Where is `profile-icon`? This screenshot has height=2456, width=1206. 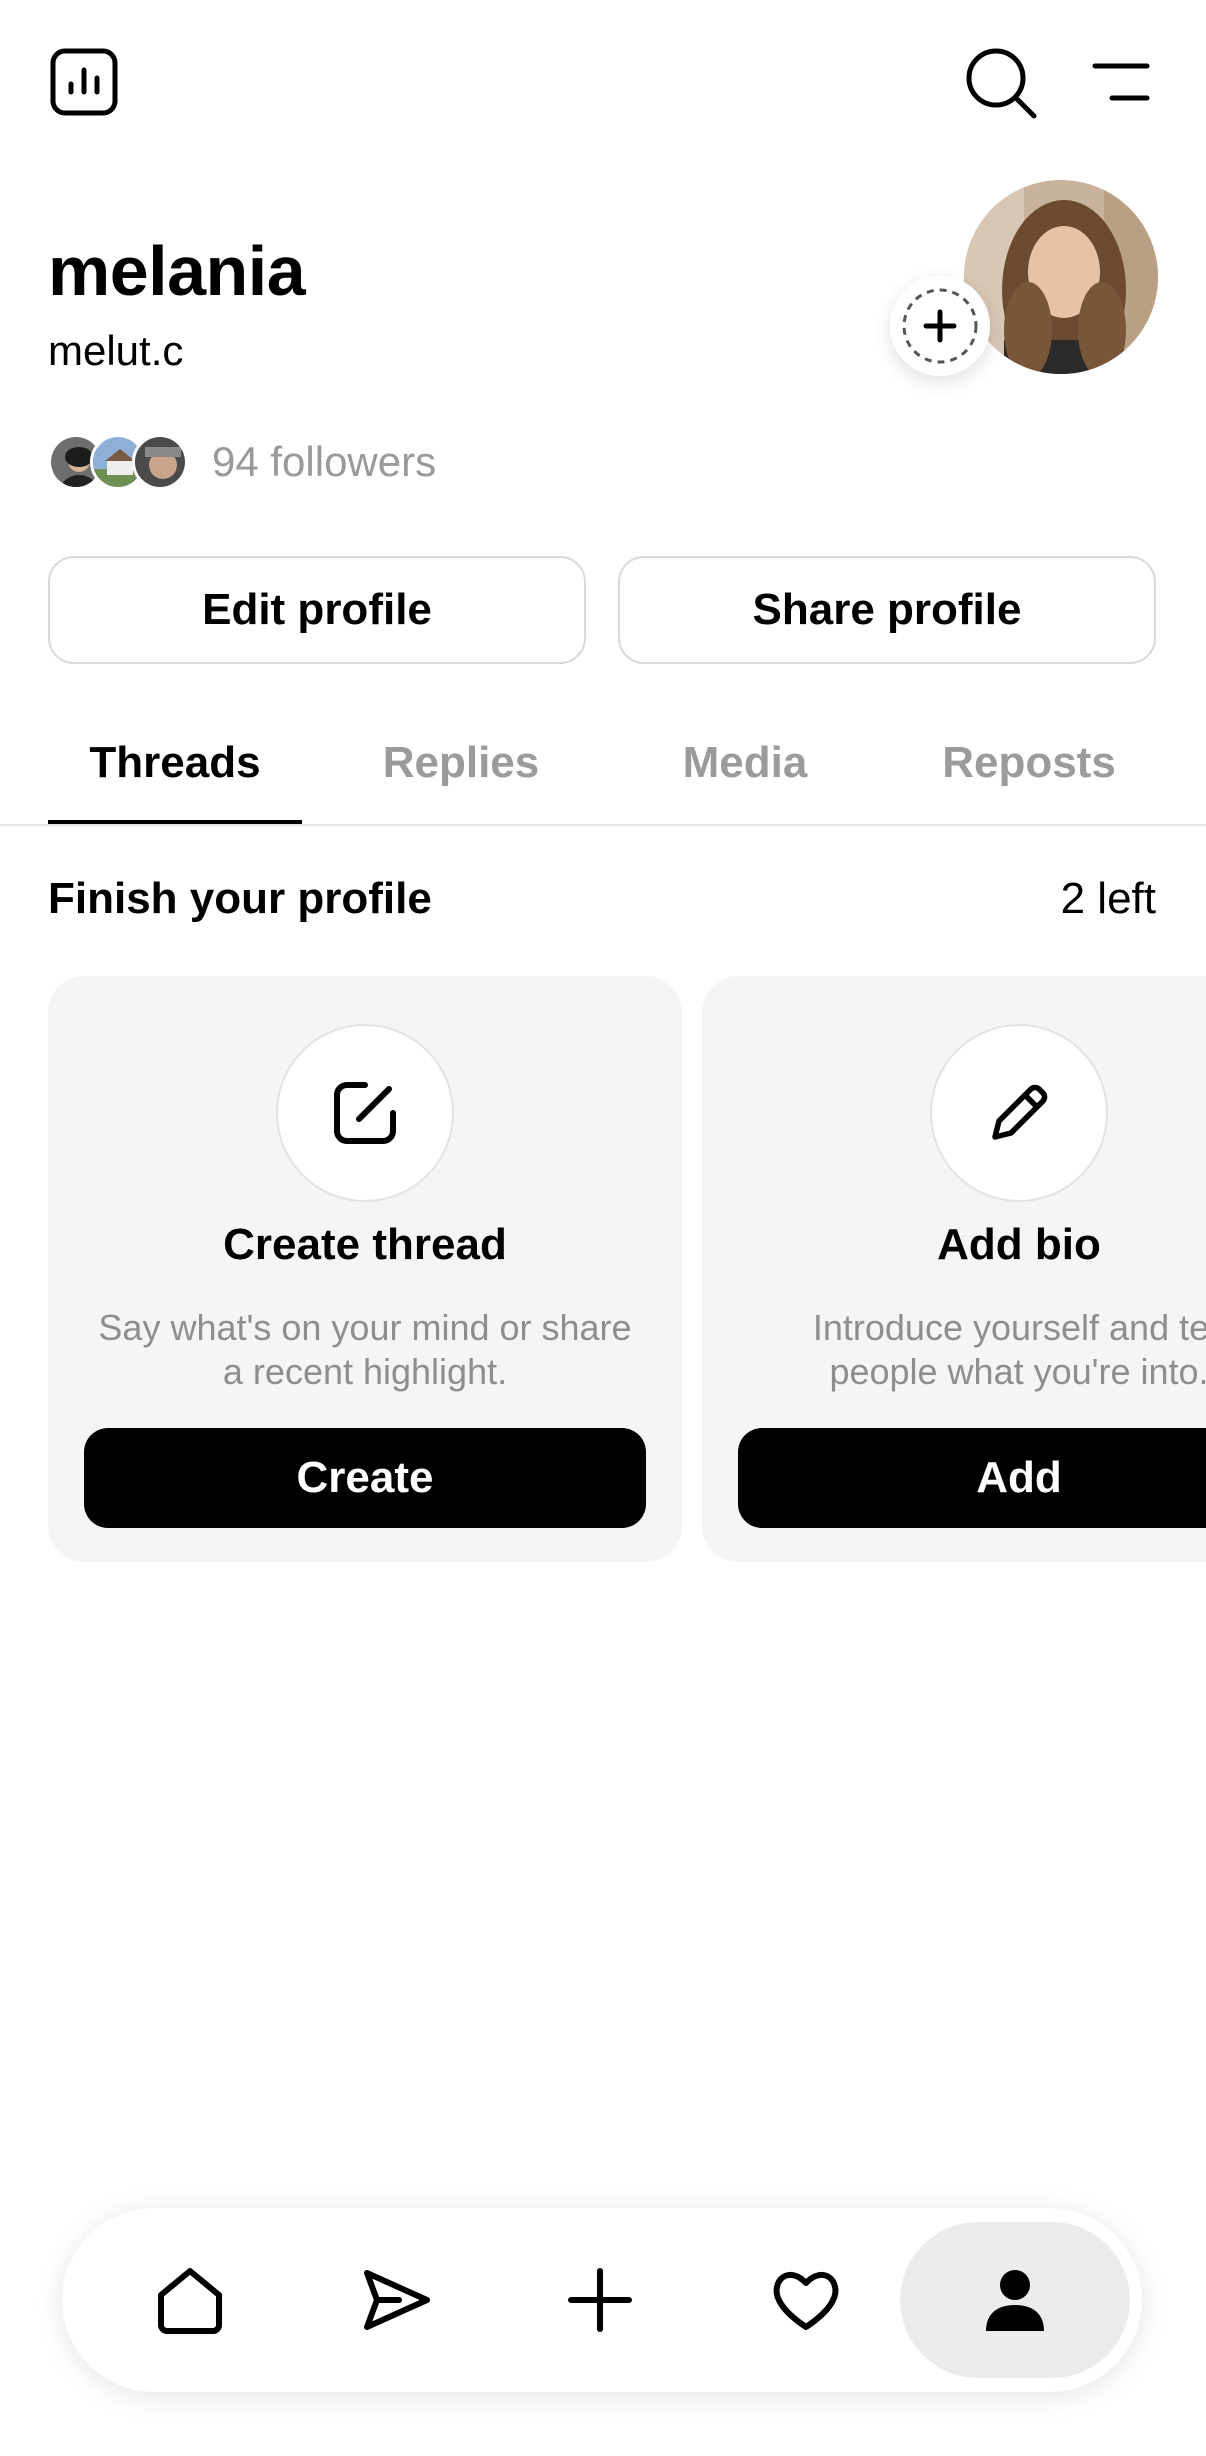 profile-icon is located at coordinates (1015, 2300).